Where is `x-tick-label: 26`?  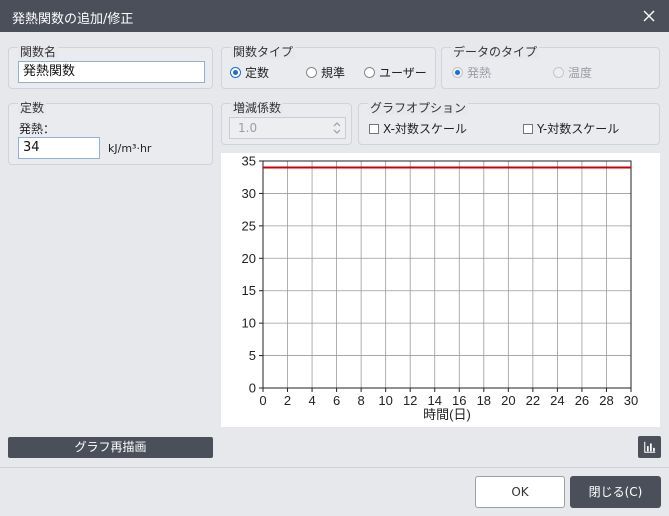 x-tick-label: 26 is located at coordinates (582, 400).